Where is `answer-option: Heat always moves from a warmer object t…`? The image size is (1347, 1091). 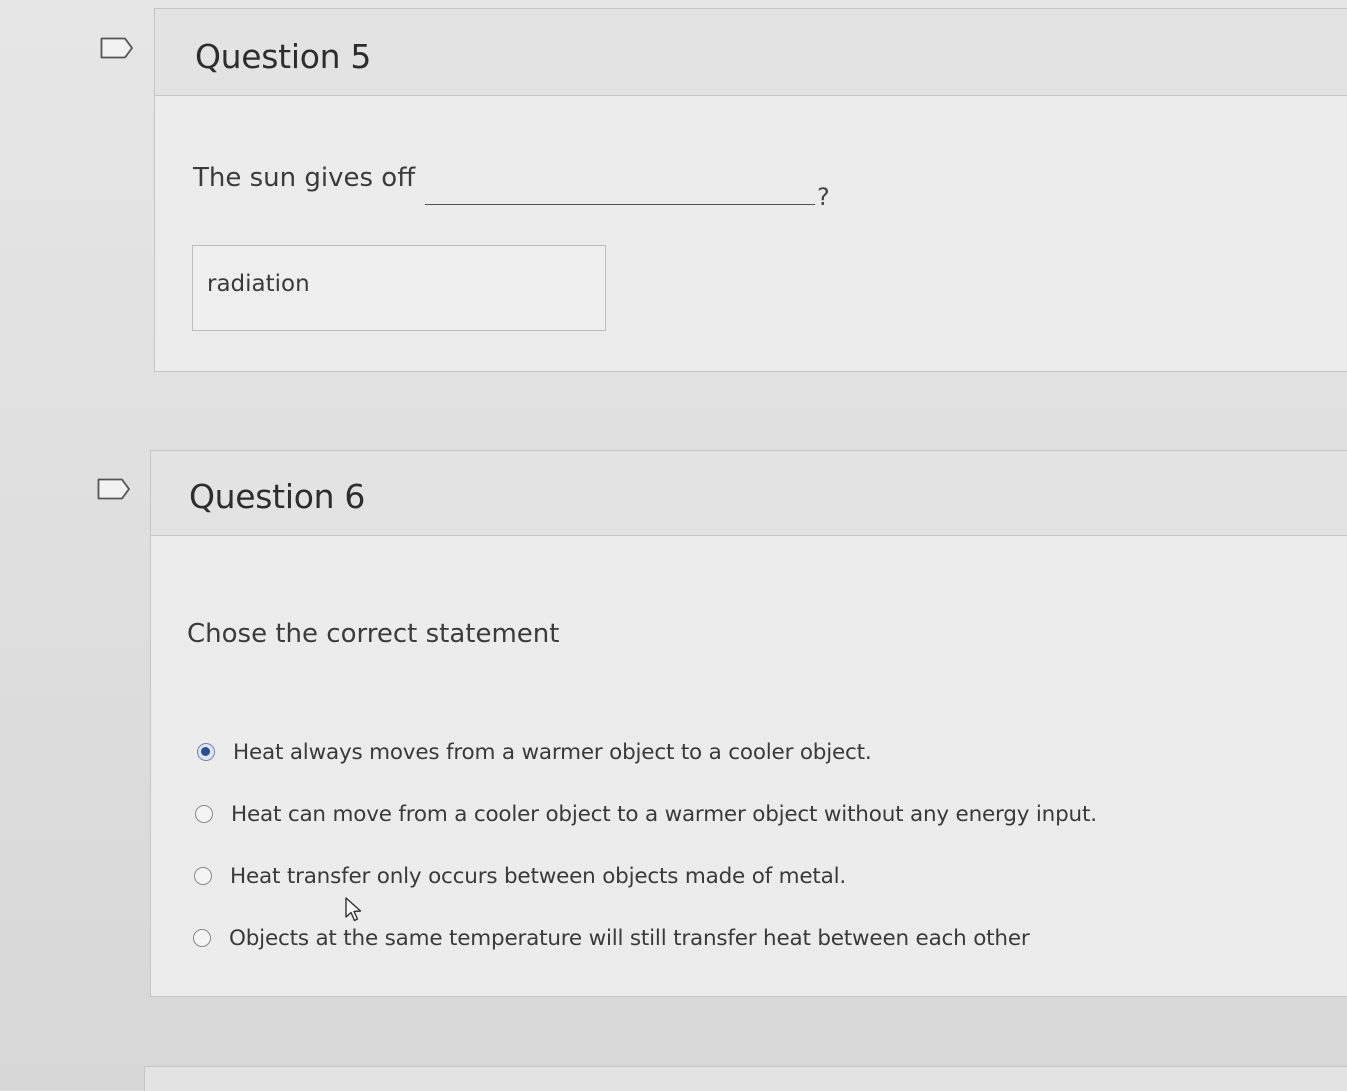
answer-option: Heat always moves from a warmer object t… is located at coordinates (534, 752).